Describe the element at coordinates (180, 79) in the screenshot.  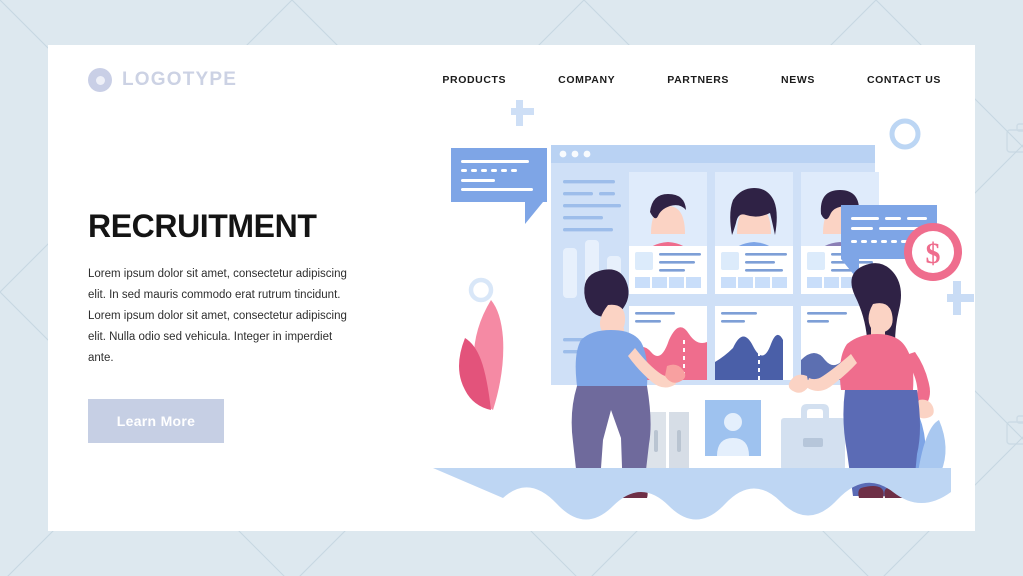
I see `brand-label: LOGOTYPE` at that location.